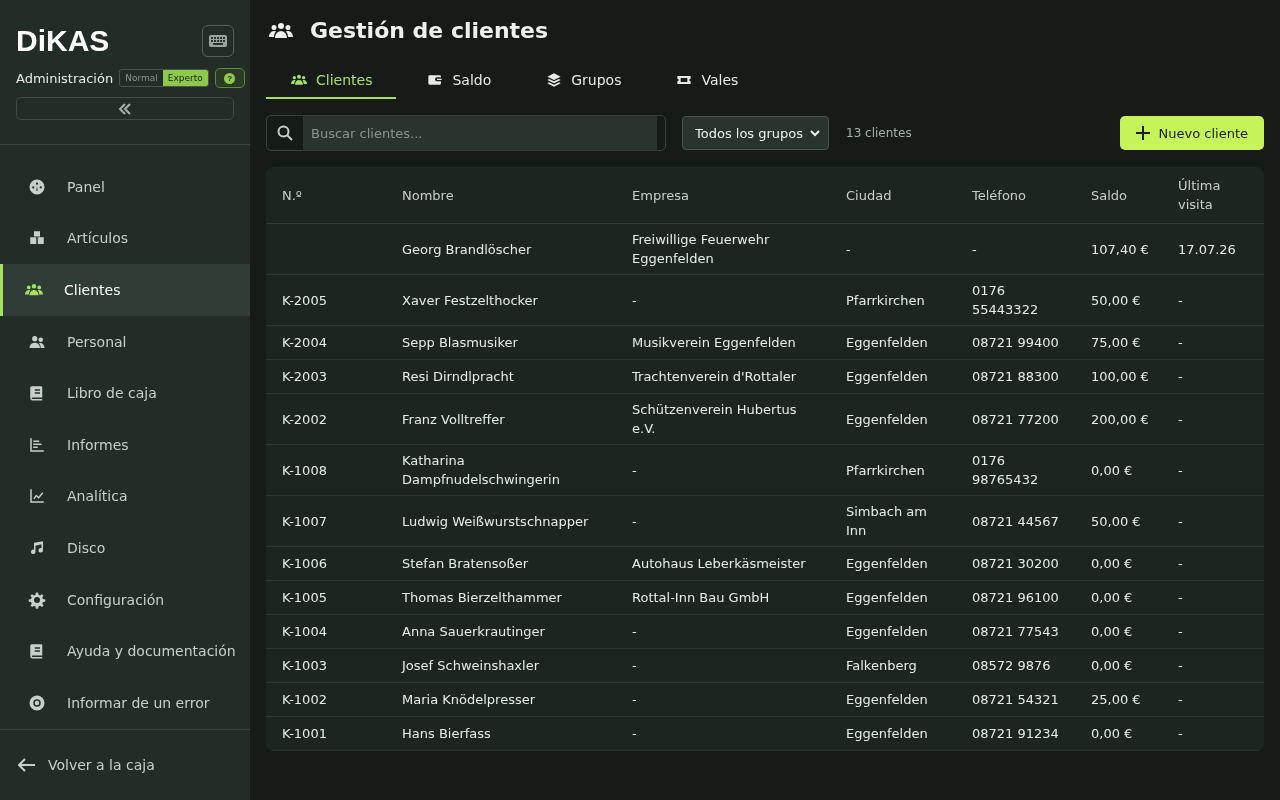 The image size is (1280, 800). Describe the element at coordinates (1015, 597) in the screenshot. I see `table-cell: 08721 96100` at that location.